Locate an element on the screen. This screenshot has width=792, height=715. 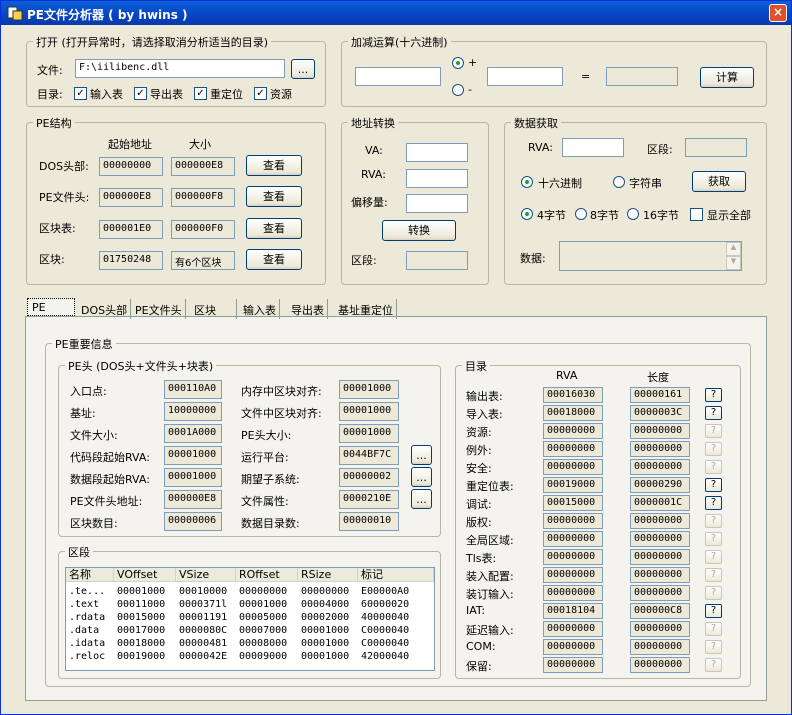
view-pe-header-button: 查看 is located at coordinates (274, 196).